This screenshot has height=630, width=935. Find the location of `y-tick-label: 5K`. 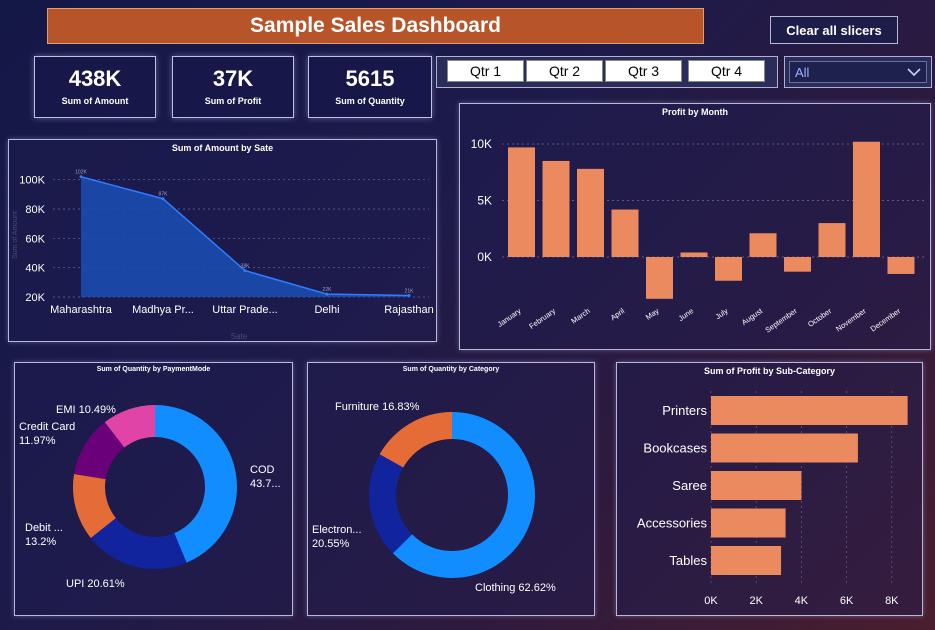

y-tick-label: 5K is located at coordinates (484, 201).